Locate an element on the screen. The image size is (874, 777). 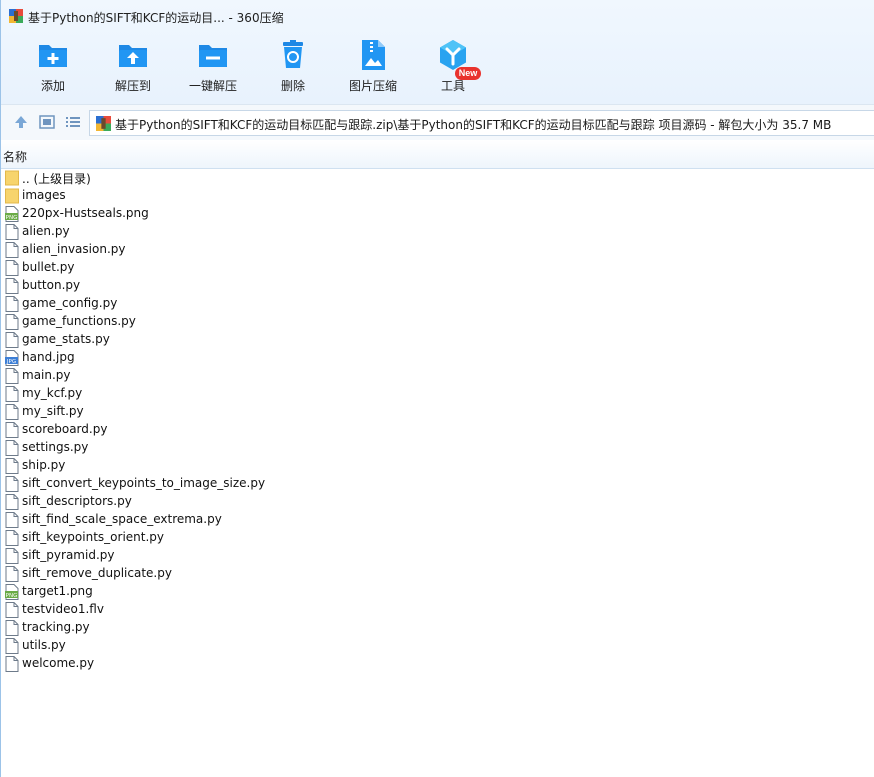
file-name: .. (上级目录) is located at coordinates (56, 179).